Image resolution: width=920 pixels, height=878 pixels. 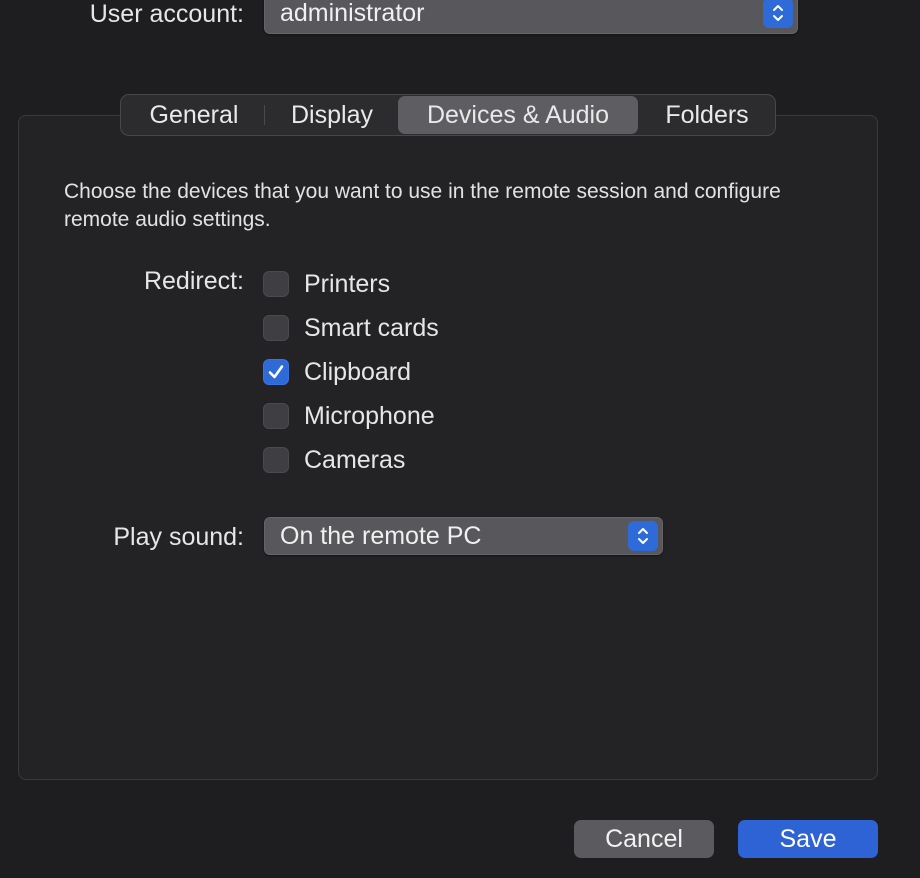 I want to click on tab-bar: General Display Devices & Audio Folders, so click(x=448, y=115).